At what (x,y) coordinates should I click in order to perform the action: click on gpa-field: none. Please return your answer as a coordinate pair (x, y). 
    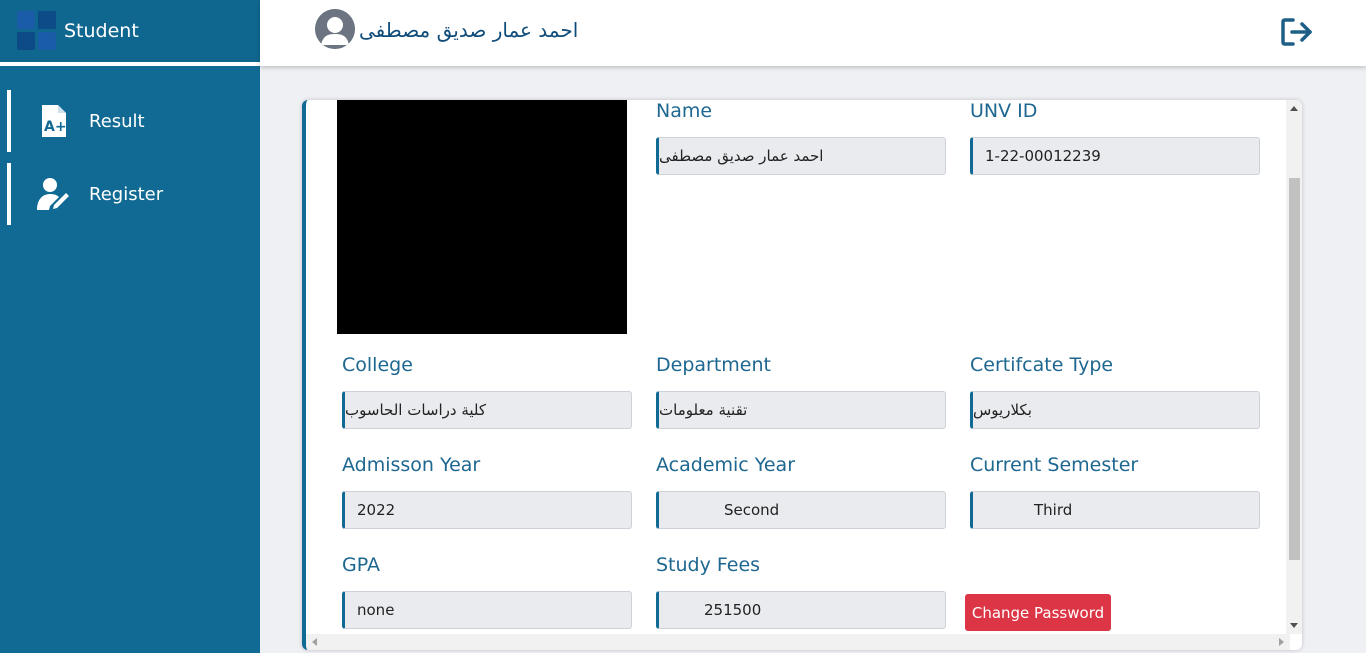
    Looking at the image, I should click on (487, 610).